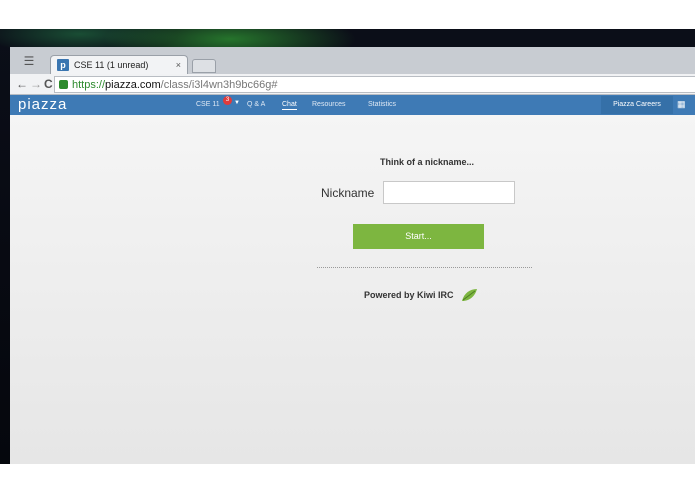  What do you see at coordinates (289, 105) in the screenshot?
I see `nav-chat: Chat` at bounding box center [289, 105].